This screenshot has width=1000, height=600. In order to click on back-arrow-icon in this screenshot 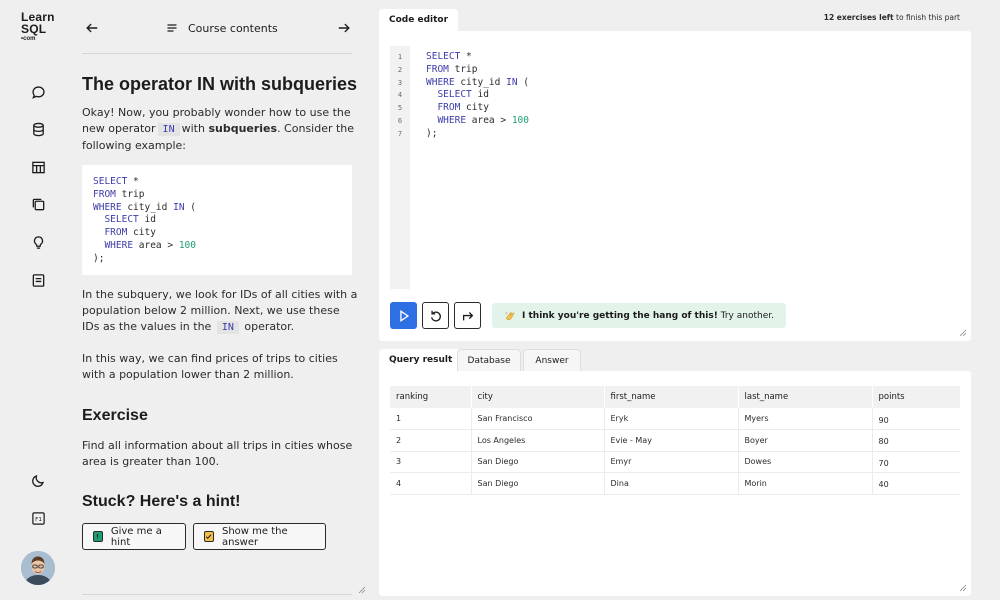, I will do `click(92, 28)`.